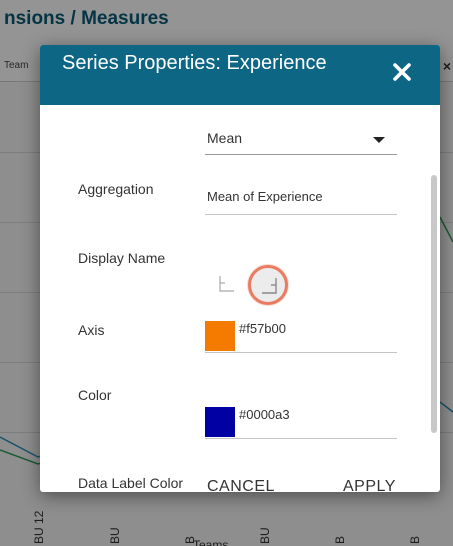  What do you see at coordinates (116, 189) in the screenshot?
I see `aggregation-label: Aggregation` at bounding box center [116, 189].